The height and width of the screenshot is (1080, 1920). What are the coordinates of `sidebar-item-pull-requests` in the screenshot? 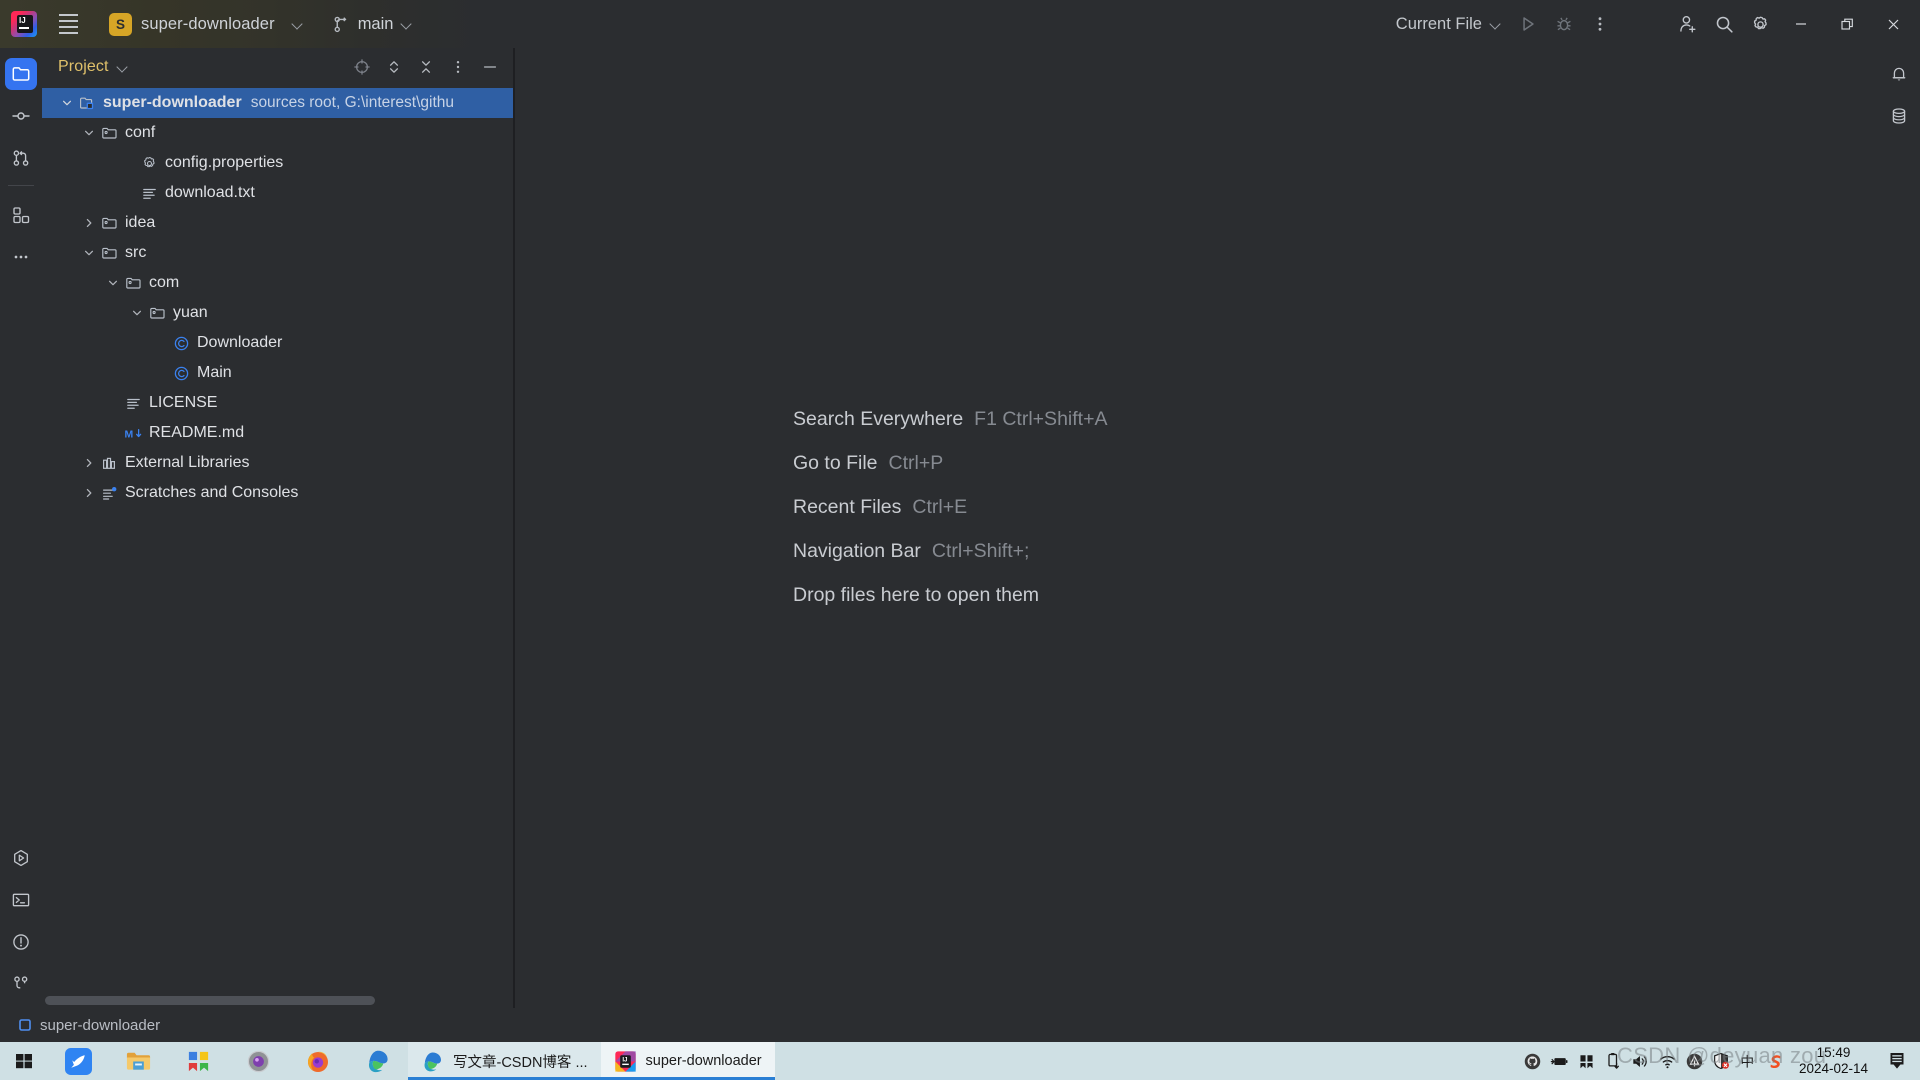 It's located at (21, 158).